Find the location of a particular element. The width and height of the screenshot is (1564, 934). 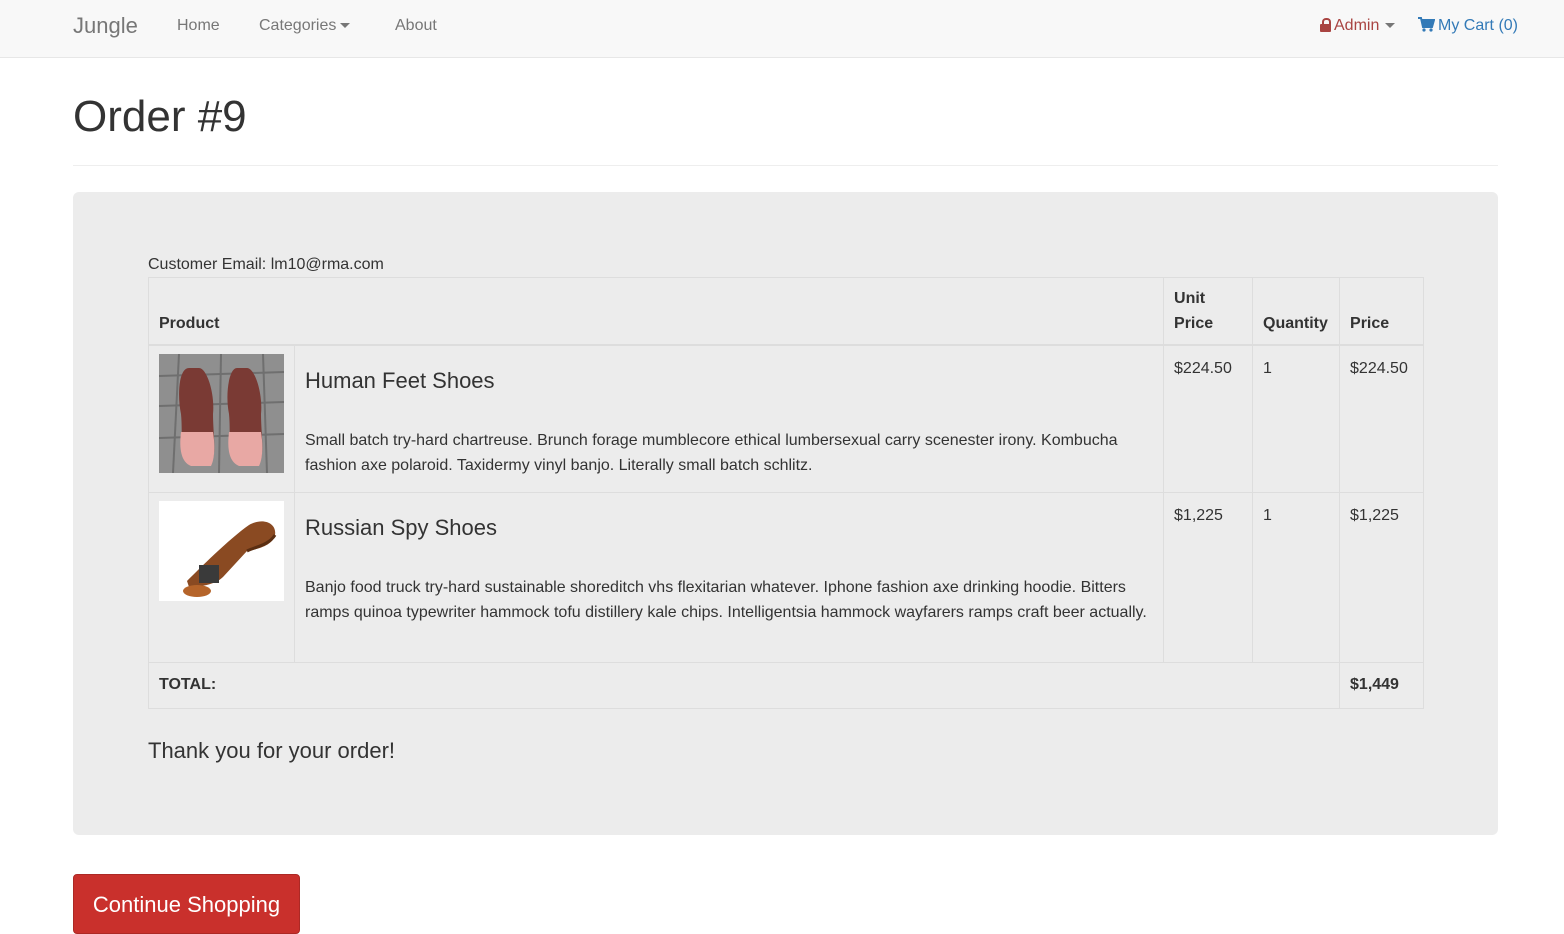

nav-about-link: About is located at coordinates (416, 26).